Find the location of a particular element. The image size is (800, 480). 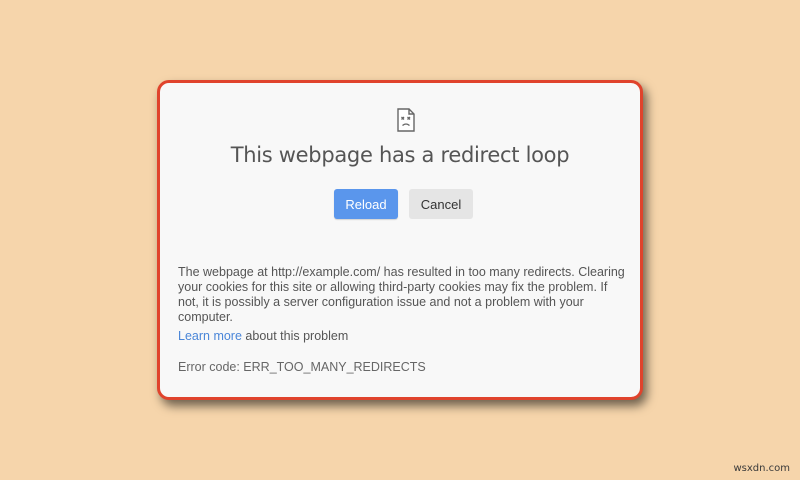

cancel-button: Cancel is located at coordinates (441, 204).